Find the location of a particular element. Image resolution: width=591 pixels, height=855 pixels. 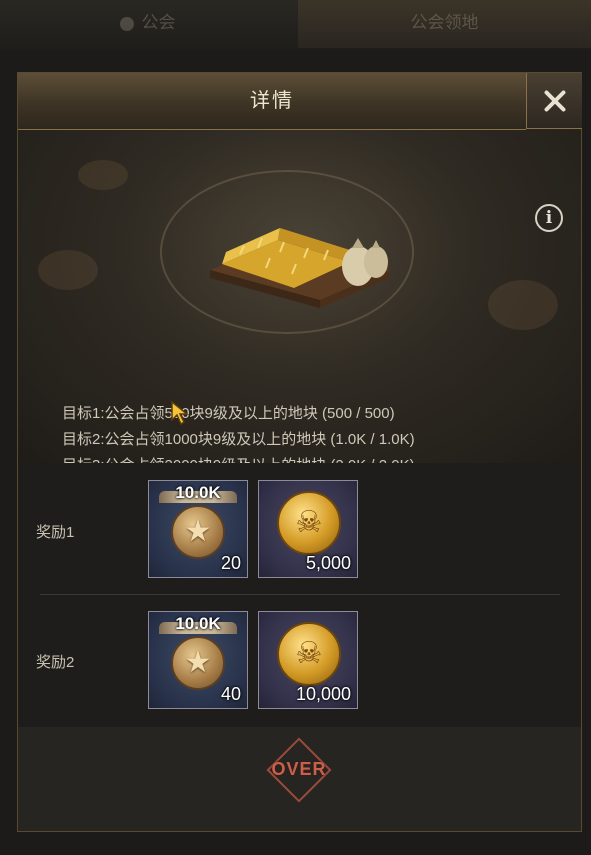

goal-text-1: 目标1:公会占领500块9级及以上的地块 (500 / 500) is located at coordinates (228, 413).